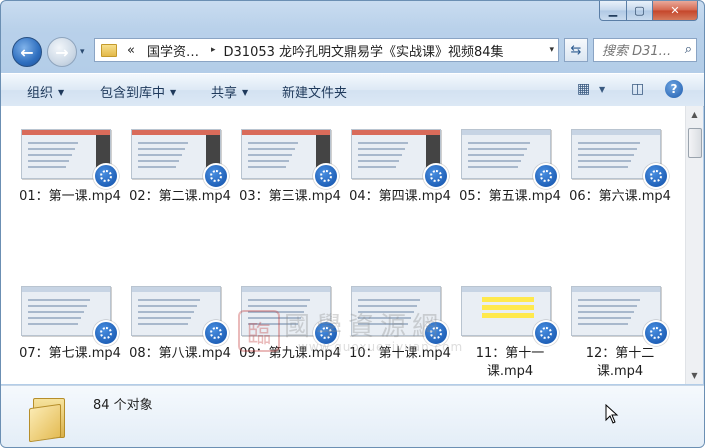  What do you see at coordinates (180, 197) in the screenshot?
I see `file-name: 02：第二课.mp4` at bounding box center [180, 197].